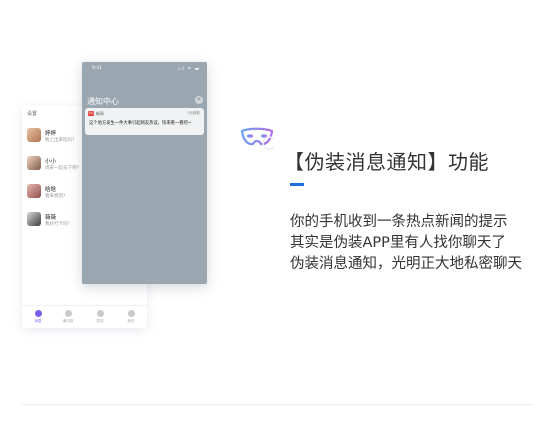  Describe the element at coordinates (38, 313) in the screenshot. I see `chat-icon` at that location.